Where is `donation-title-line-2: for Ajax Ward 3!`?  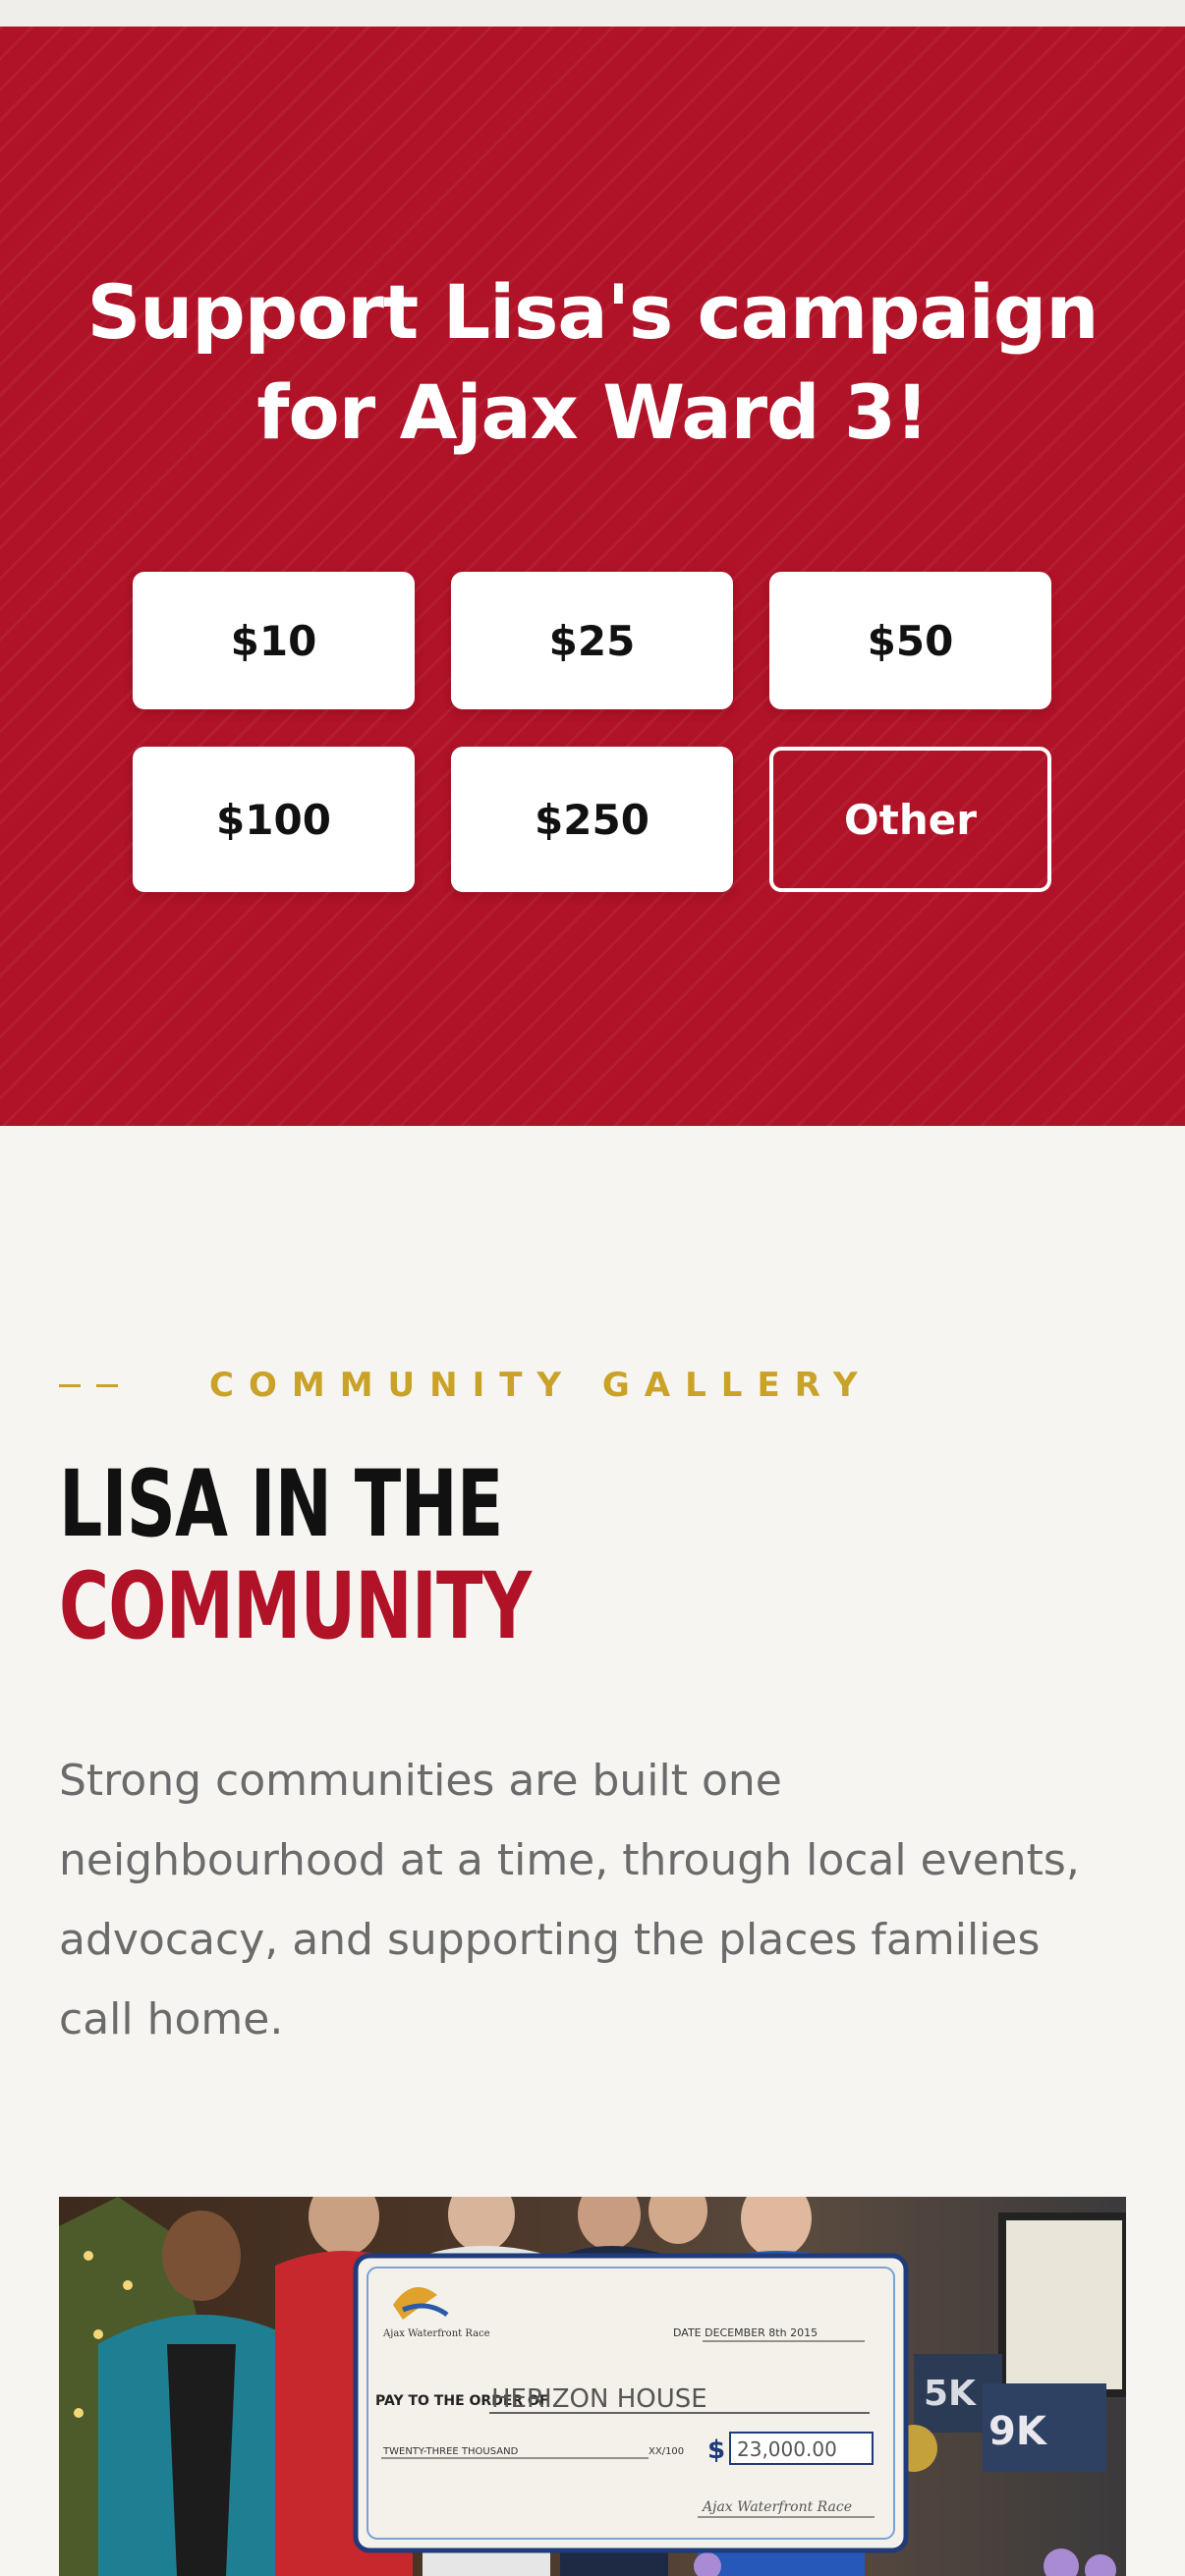
donation-title-line-2: for Ajax Ward 3! is located at coordinates (592, 412).